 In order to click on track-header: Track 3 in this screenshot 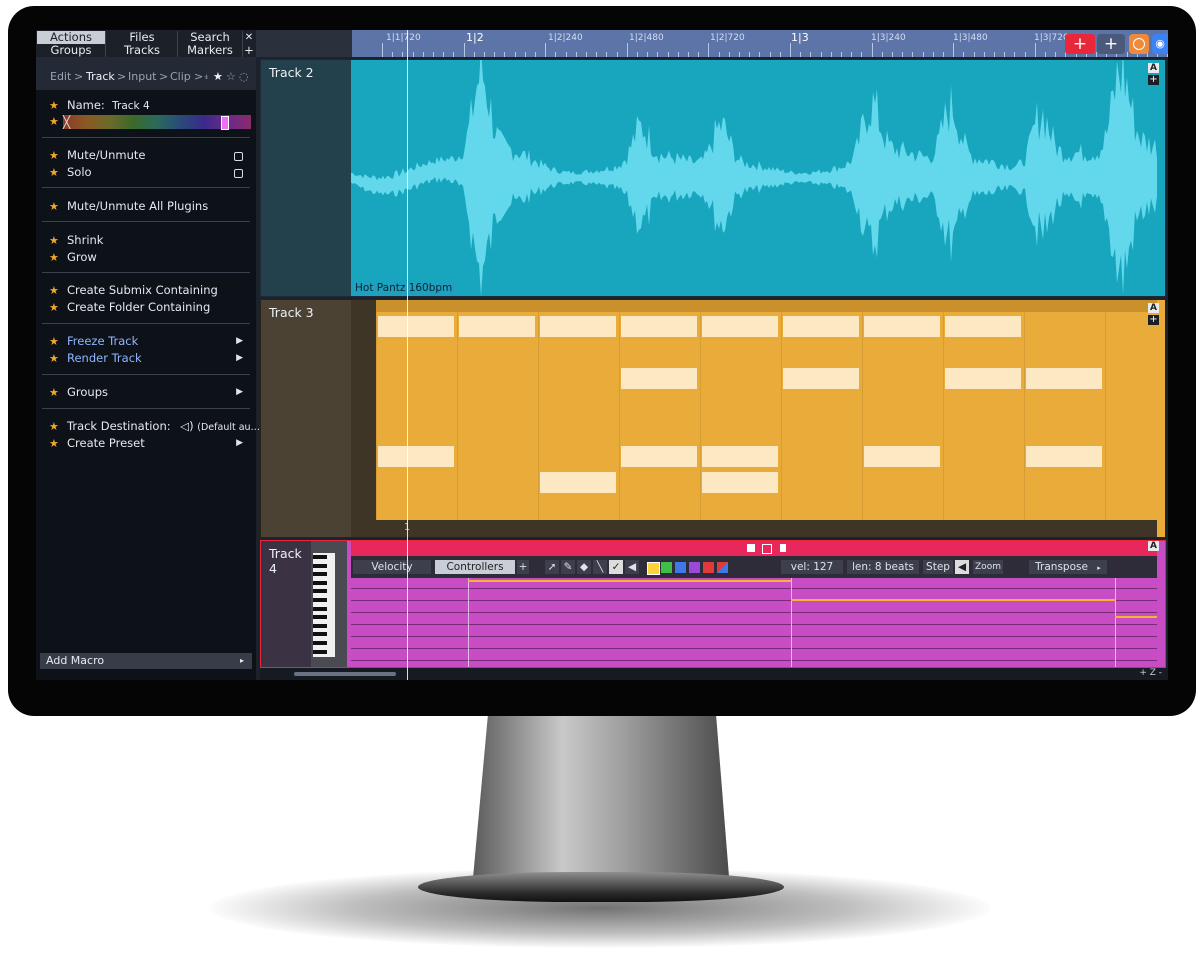, I will do `click(306, 418)`.